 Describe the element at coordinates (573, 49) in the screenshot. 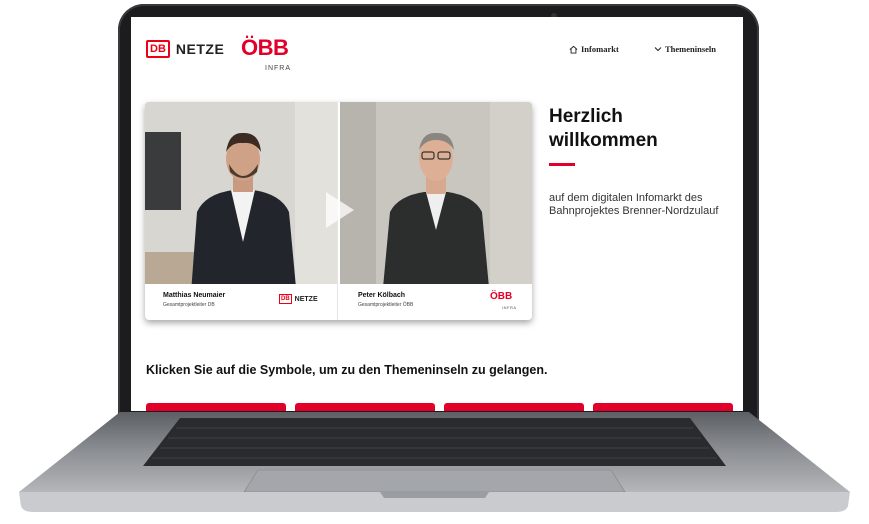

I see `home-icon` at that location.